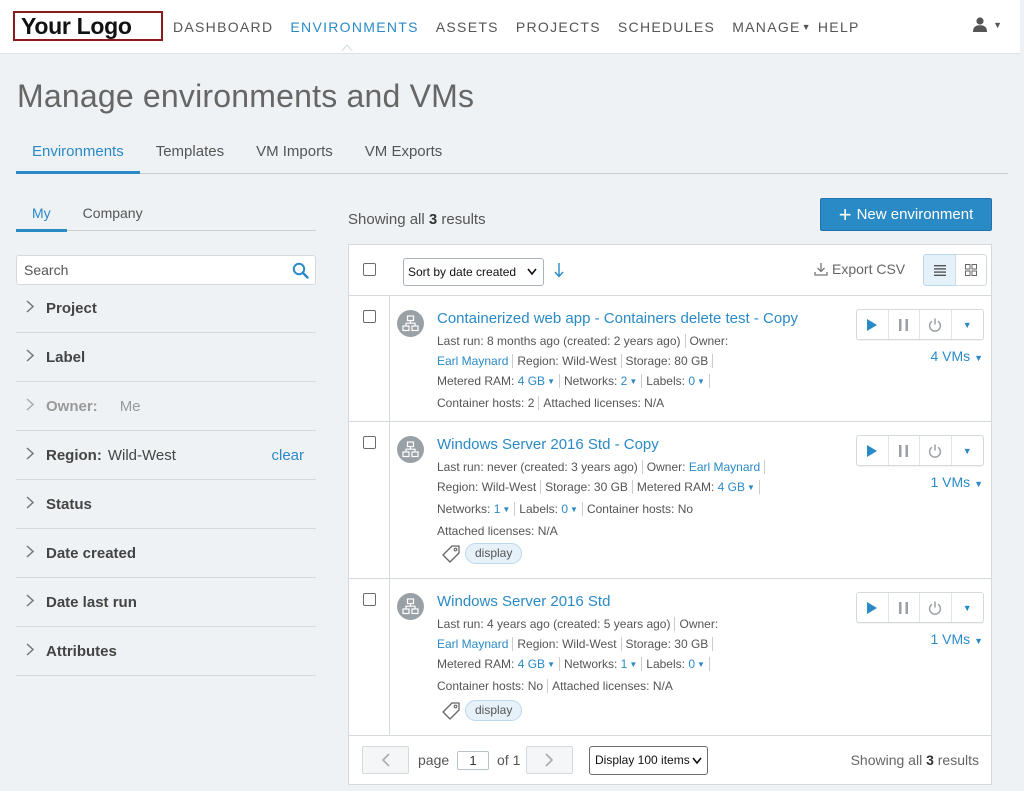 Image resolution: width=1024 pixels, height=791 pixels. Describe the element at coordinates (531, 403) in the screenshot. I see `container-hosts-value: 2` at that location.